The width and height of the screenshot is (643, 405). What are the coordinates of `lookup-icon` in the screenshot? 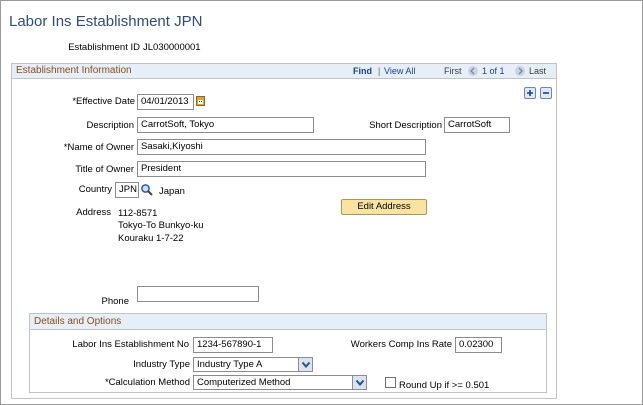 It's located at (147, 190).